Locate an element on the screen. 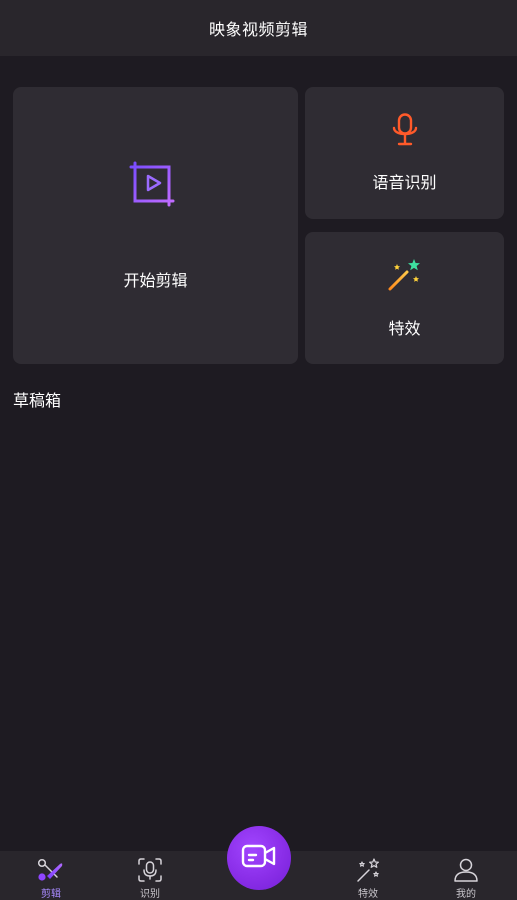  effects-label: 特效 is located at coordinates (404, 328).